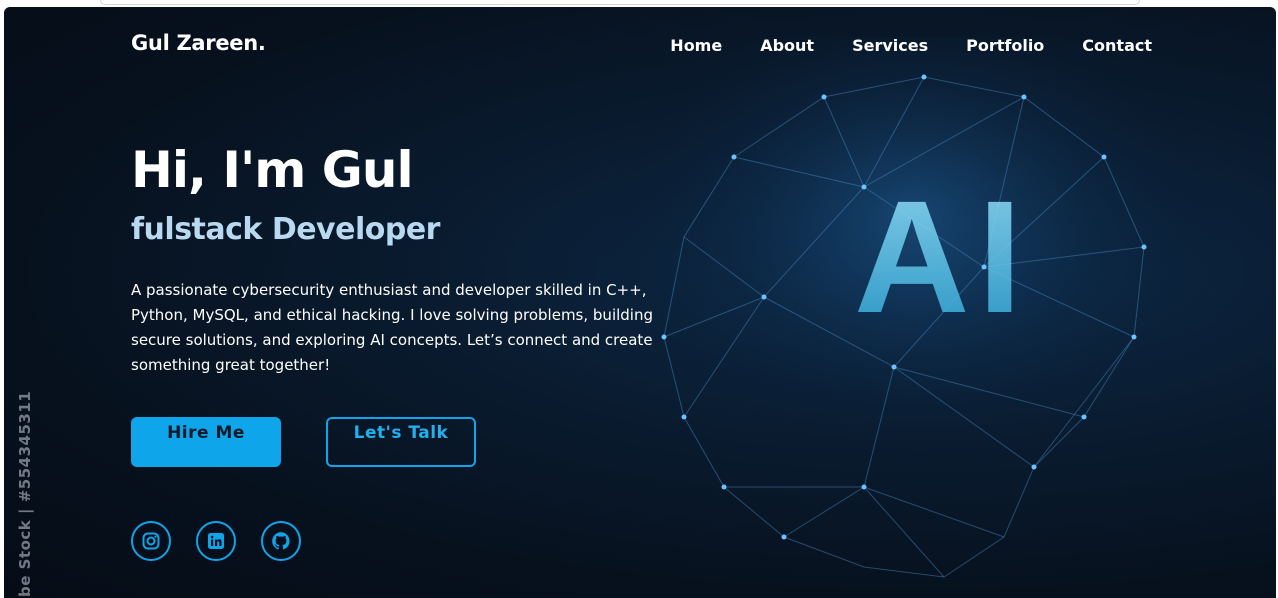 The width and height of the screenshot is (1278, 598). What do you see at coordinates (696, 45) in the screenshot?
I see `nav-home: Home` at bounding box center [696, 45].